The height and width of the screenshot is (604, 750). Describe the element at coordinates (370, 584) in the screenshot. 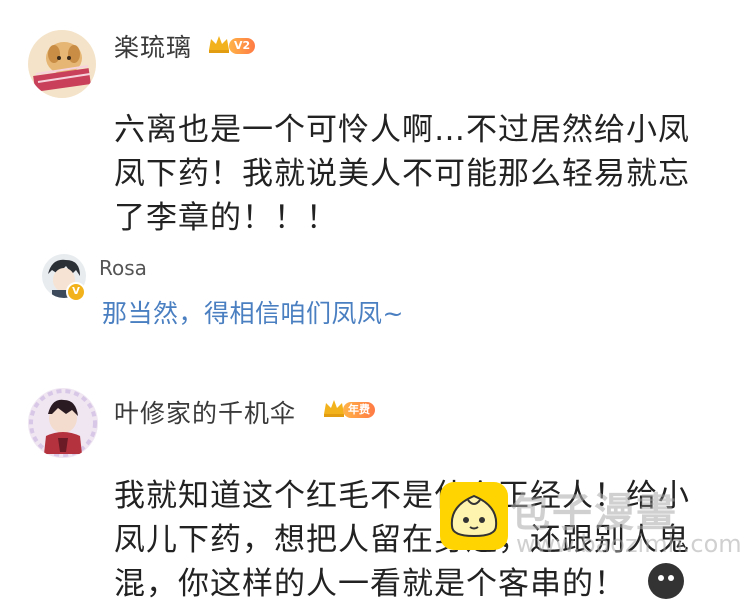

I see `comment-text-line: 混，你这样的人一看就是个客串的！` at that location.